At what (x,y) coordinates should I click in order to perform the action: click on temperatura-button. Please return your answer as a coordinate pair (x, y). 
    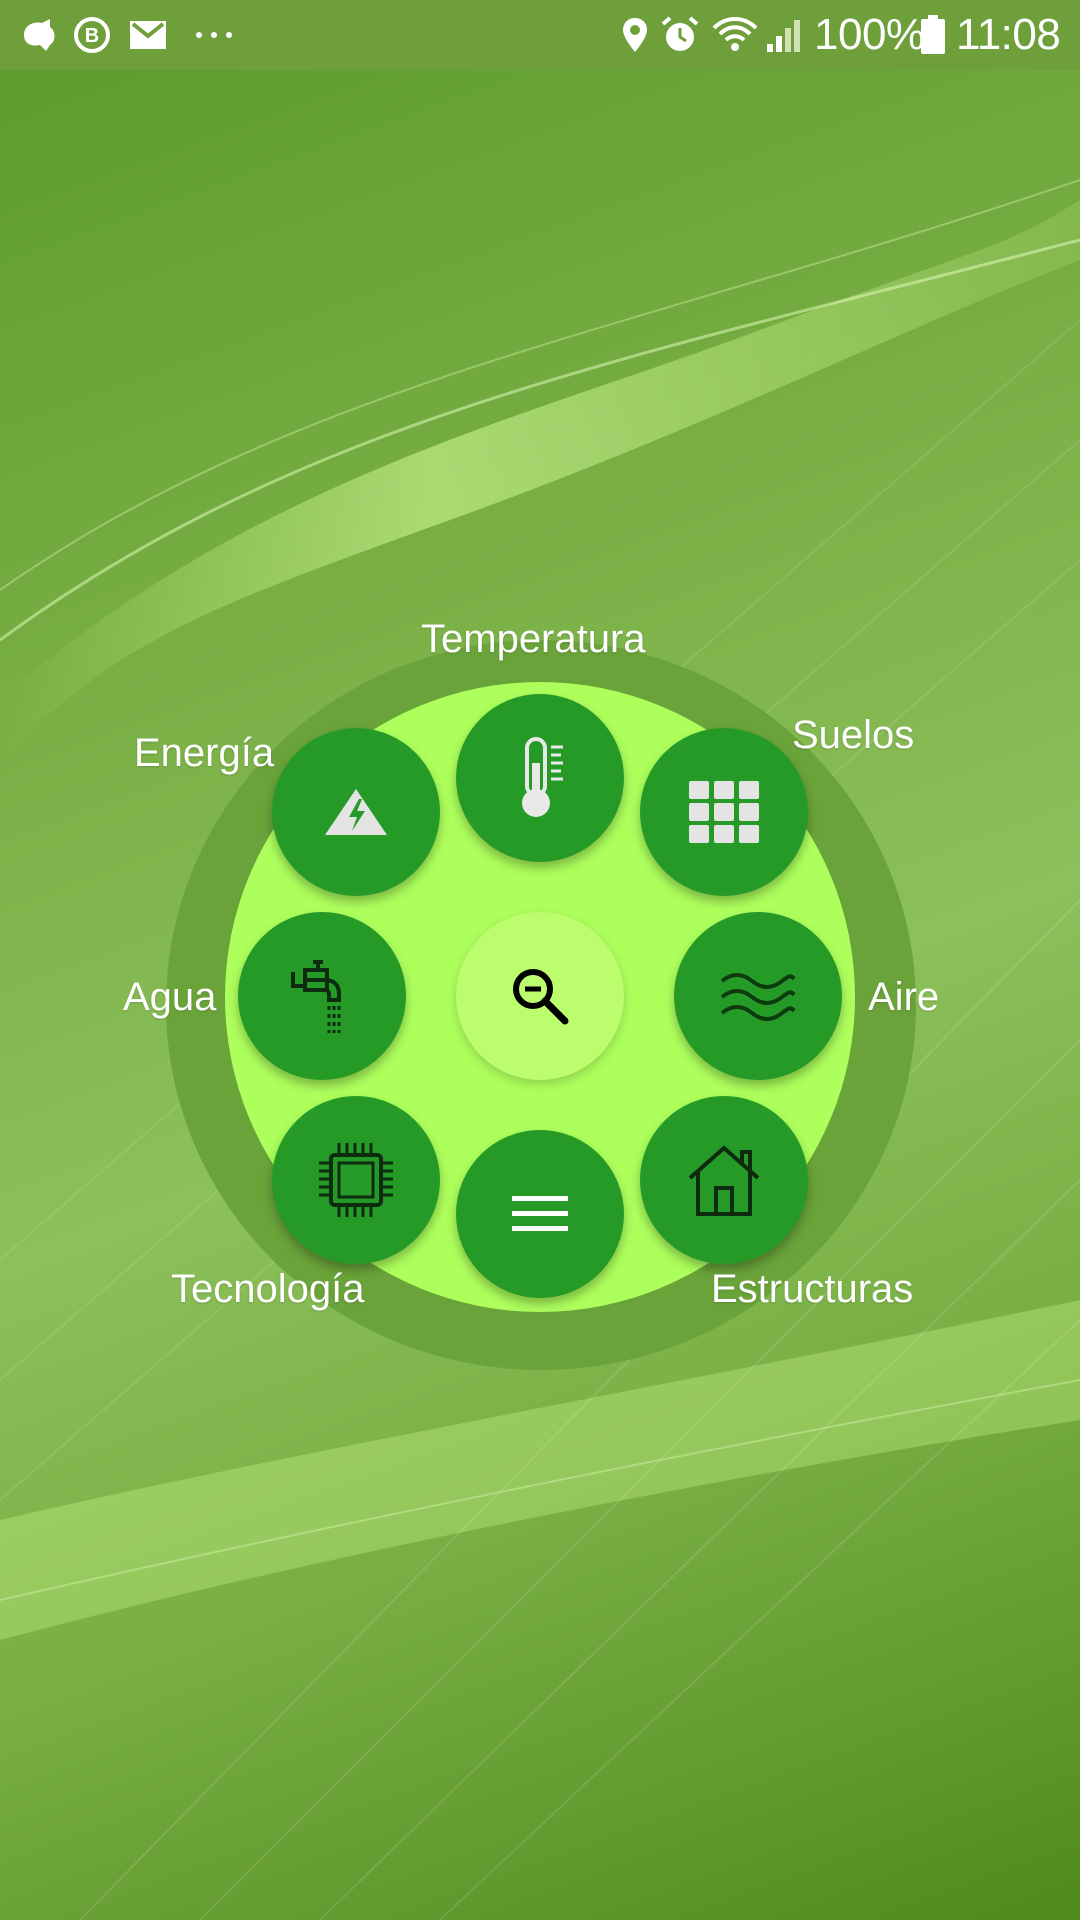
    Looking at the image, I should click on (540, 778).